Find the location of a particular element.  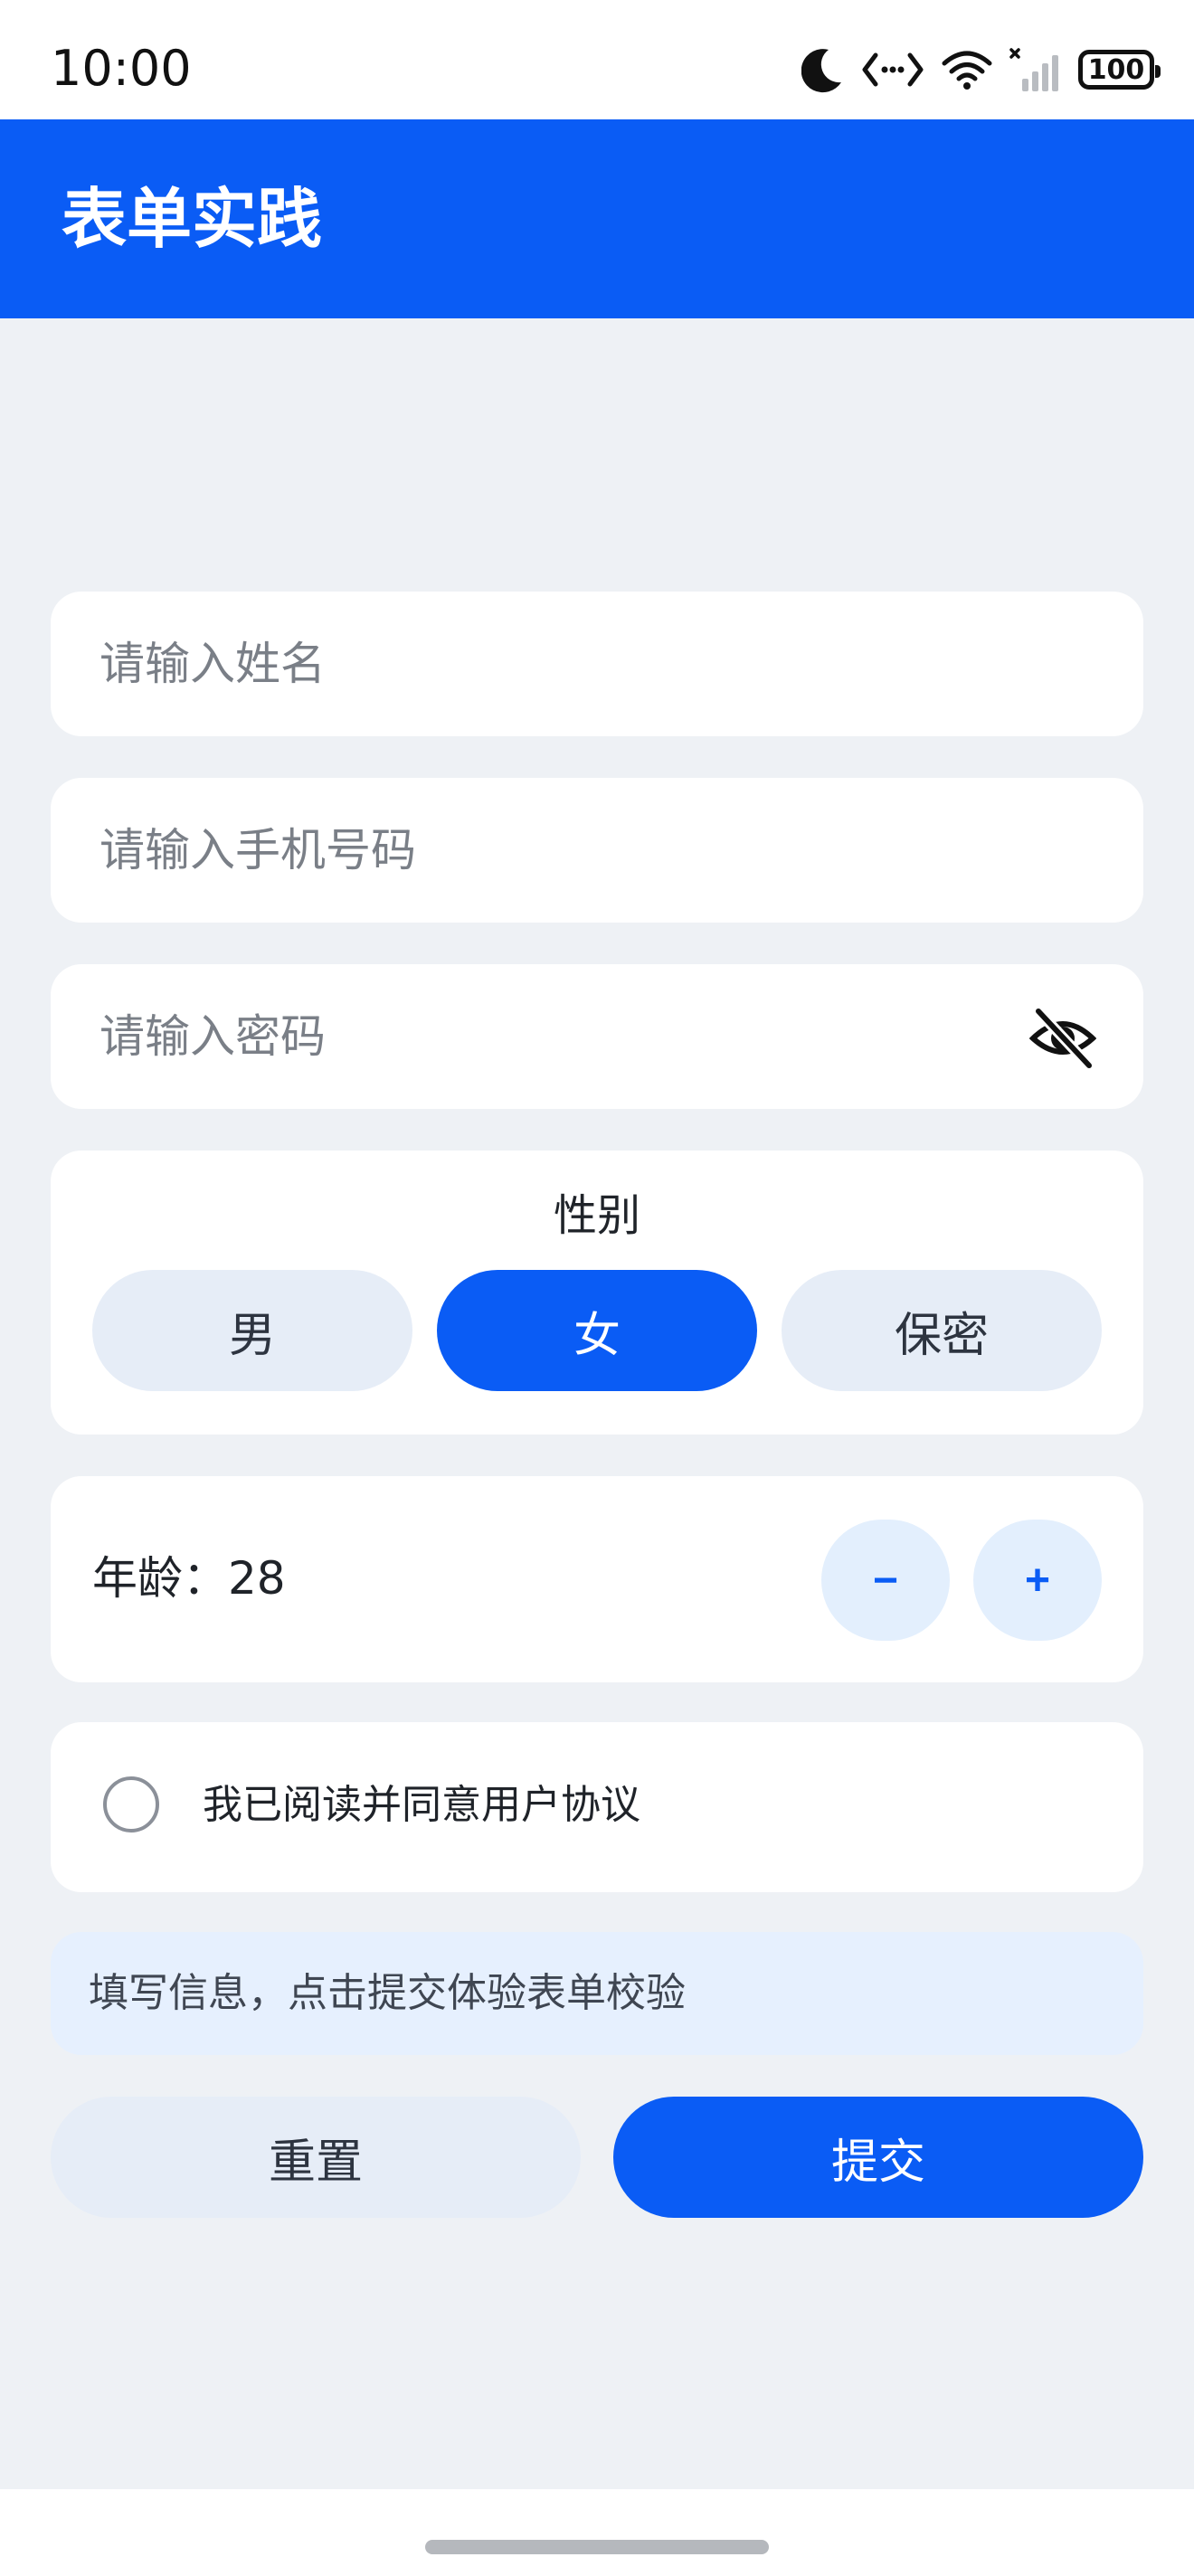

name-input is located at coordinates (552, 664).